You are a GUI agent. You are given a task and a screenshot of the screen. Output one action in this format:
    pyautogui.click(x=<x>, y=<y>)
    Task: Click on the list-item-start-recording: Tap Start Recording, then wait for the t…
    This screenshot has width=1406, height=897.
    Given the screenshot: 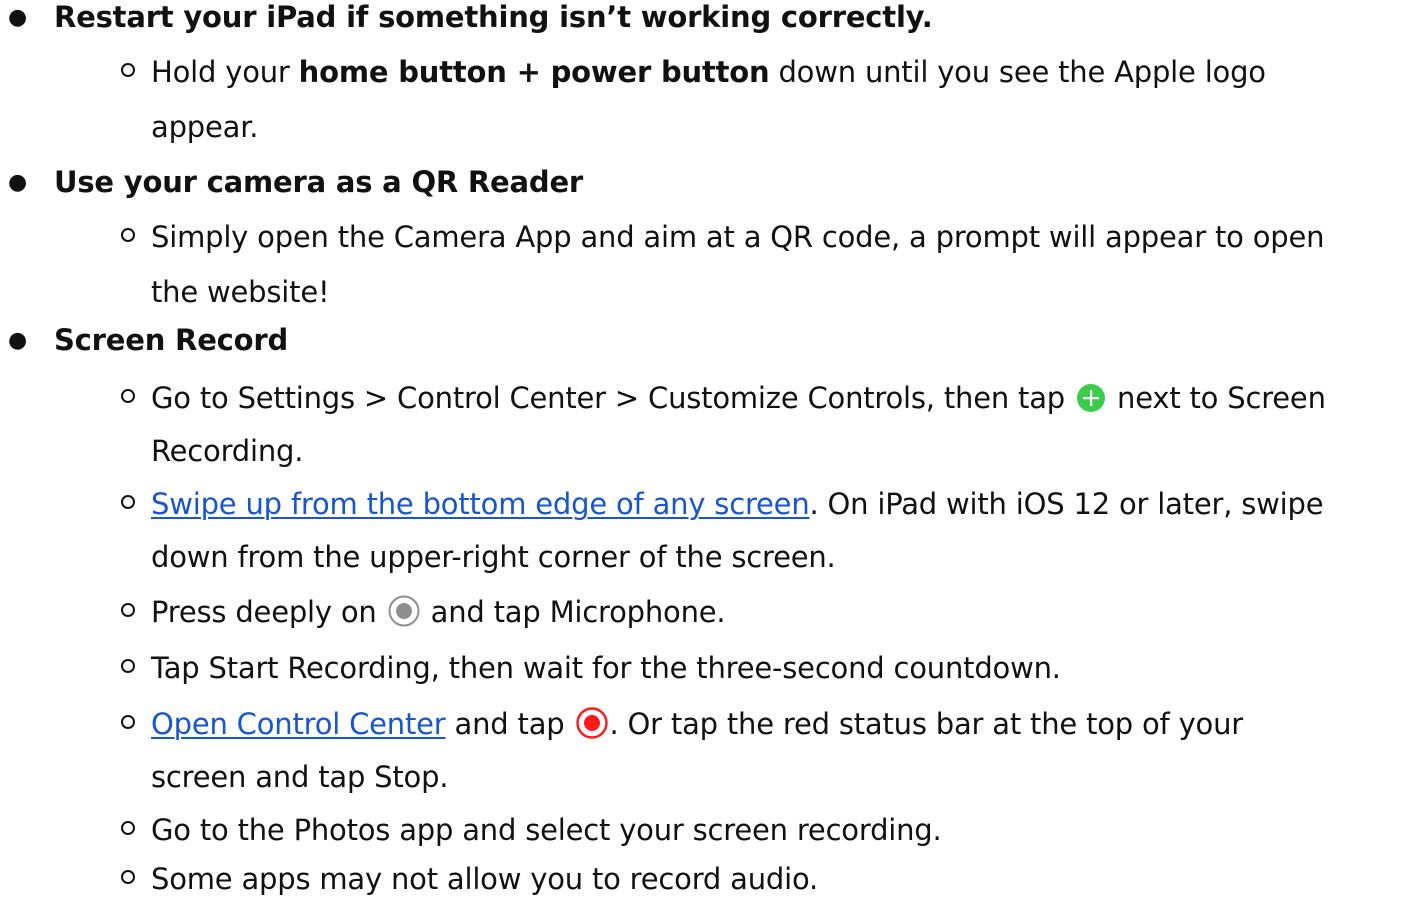 What is the action you would take?
    pyautogui.click(x=606, y=668)
    